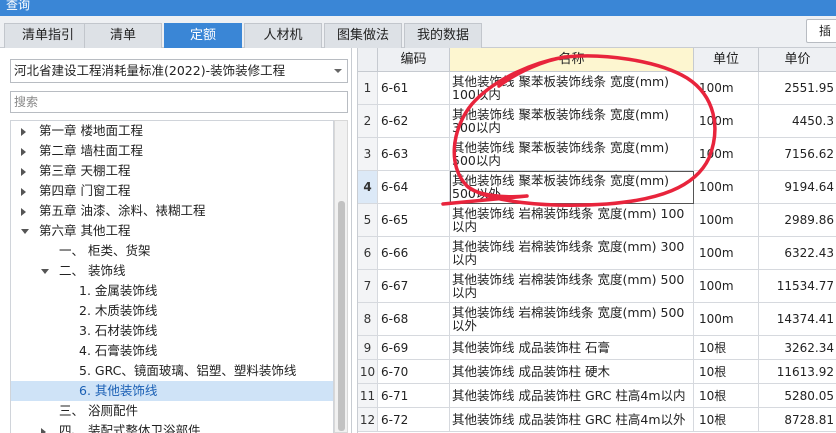 This screenshot has height=433, width=836. What do you see at coordinates (172, 351) in the screenshot?
I see `tree-item: 4. 石膏装饰线` at bounding box center [172, 351].